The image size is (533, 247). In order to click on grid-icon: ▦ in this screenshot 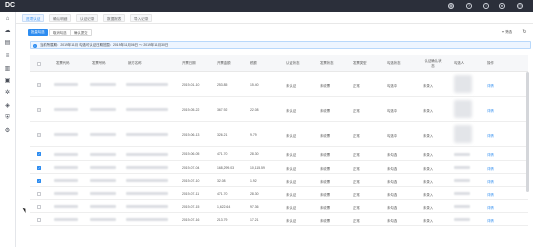, I will do `click(451, 6)`.